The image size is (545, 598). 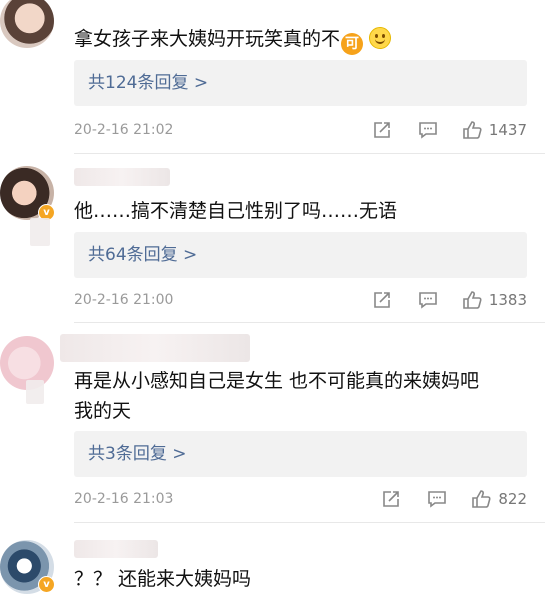 What do you see at coordinates (300, 499) in the screenshot?
I see `comment-meta: 20-2-16 21:03 822` at bounding box center [300, 499].